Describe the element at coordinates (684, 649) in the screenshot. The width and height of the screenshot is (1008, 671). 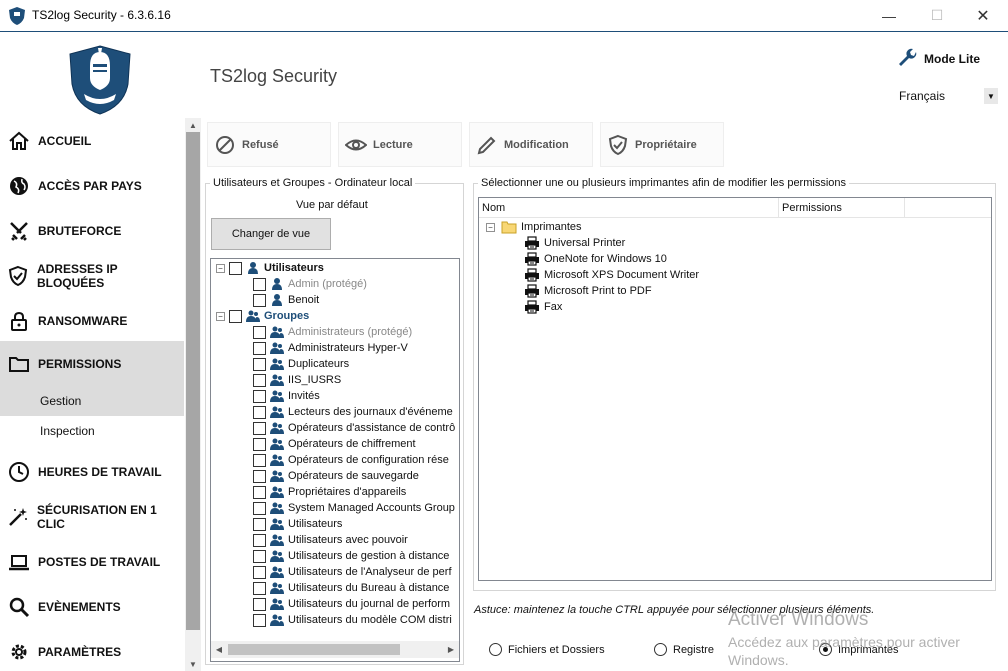
I see `radio-registre: Registre` at that location.